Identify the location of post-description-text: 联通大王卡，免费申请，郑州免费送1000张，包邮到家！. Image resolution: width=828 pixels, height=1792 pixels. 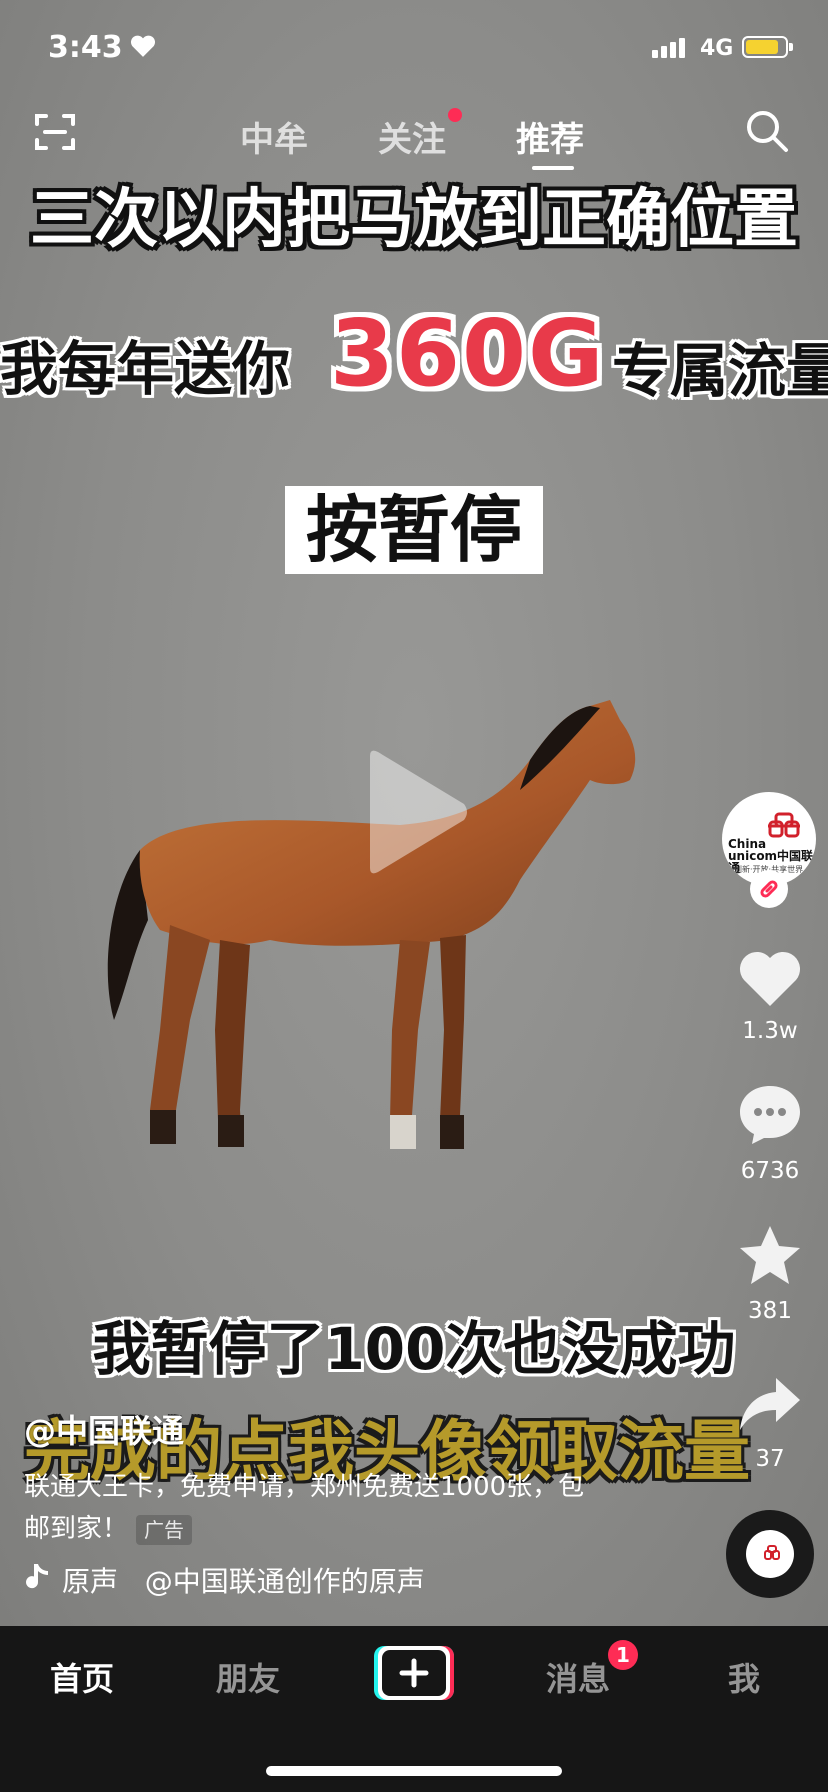
(304, 1508).